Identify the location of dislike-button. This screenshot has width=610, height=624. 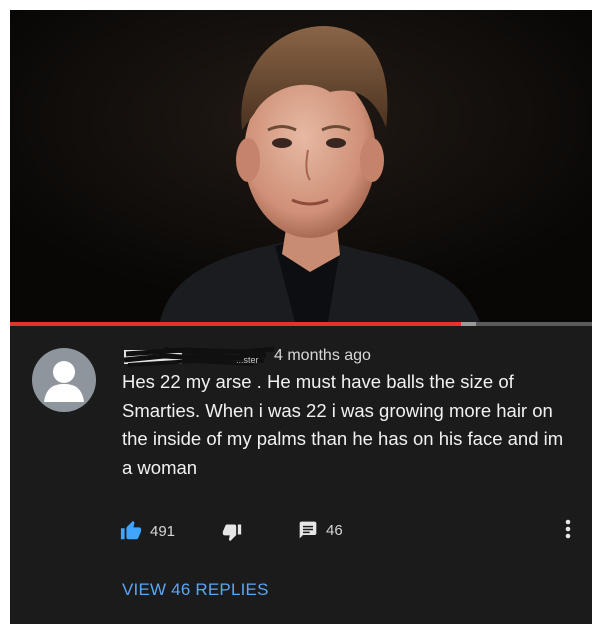
(232, 532).